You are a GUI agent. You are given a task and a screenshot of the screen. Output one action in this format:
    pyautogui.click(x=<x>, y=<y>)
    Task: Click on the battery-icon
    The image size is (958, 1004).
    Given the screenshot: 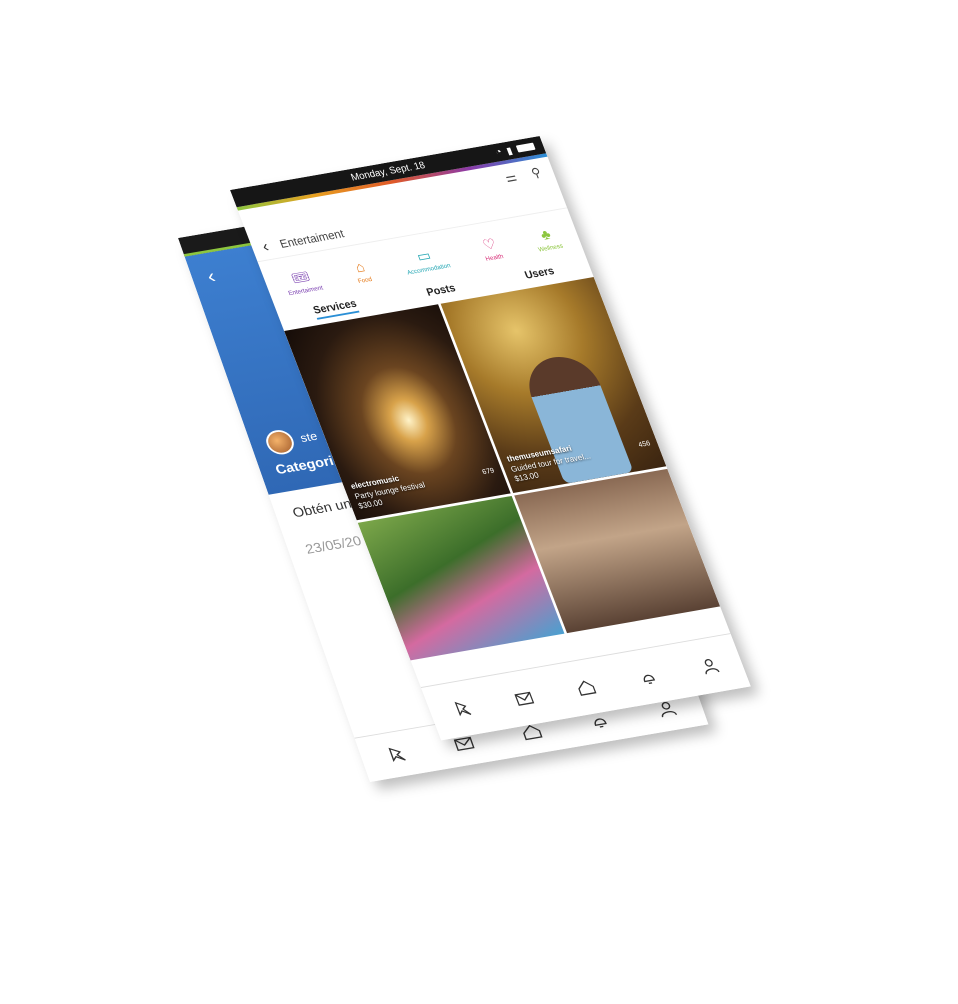 What is the action you would take?
    pyautogui.click(x=525, y=147)
    